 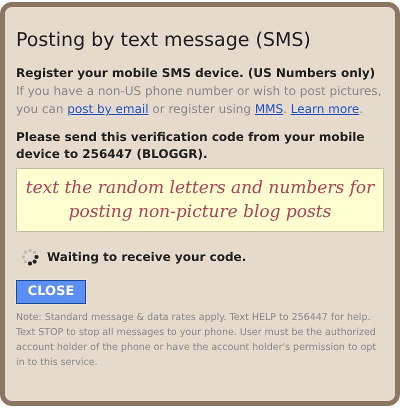 What do you see at coordinates (30, 257) in the screenshot?
I see `loading-spinner-icon` at bounding box center [30, 257].